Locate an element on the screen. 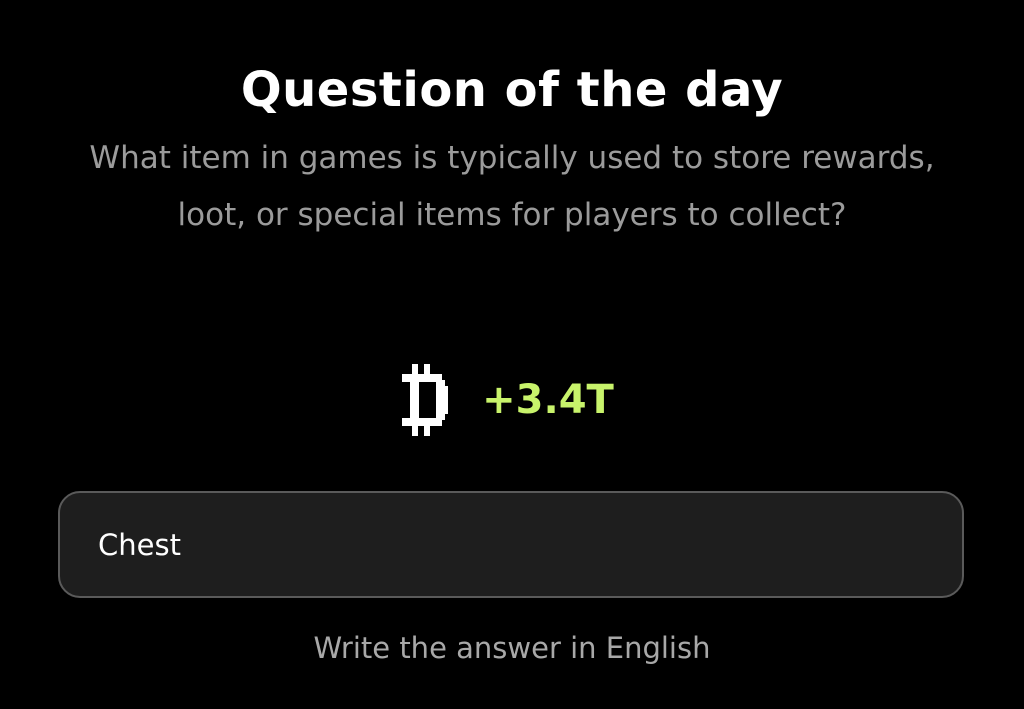 This screenshot has height=709, width=1024. reward-row: +3.4T is located at coordinates (512, 400).